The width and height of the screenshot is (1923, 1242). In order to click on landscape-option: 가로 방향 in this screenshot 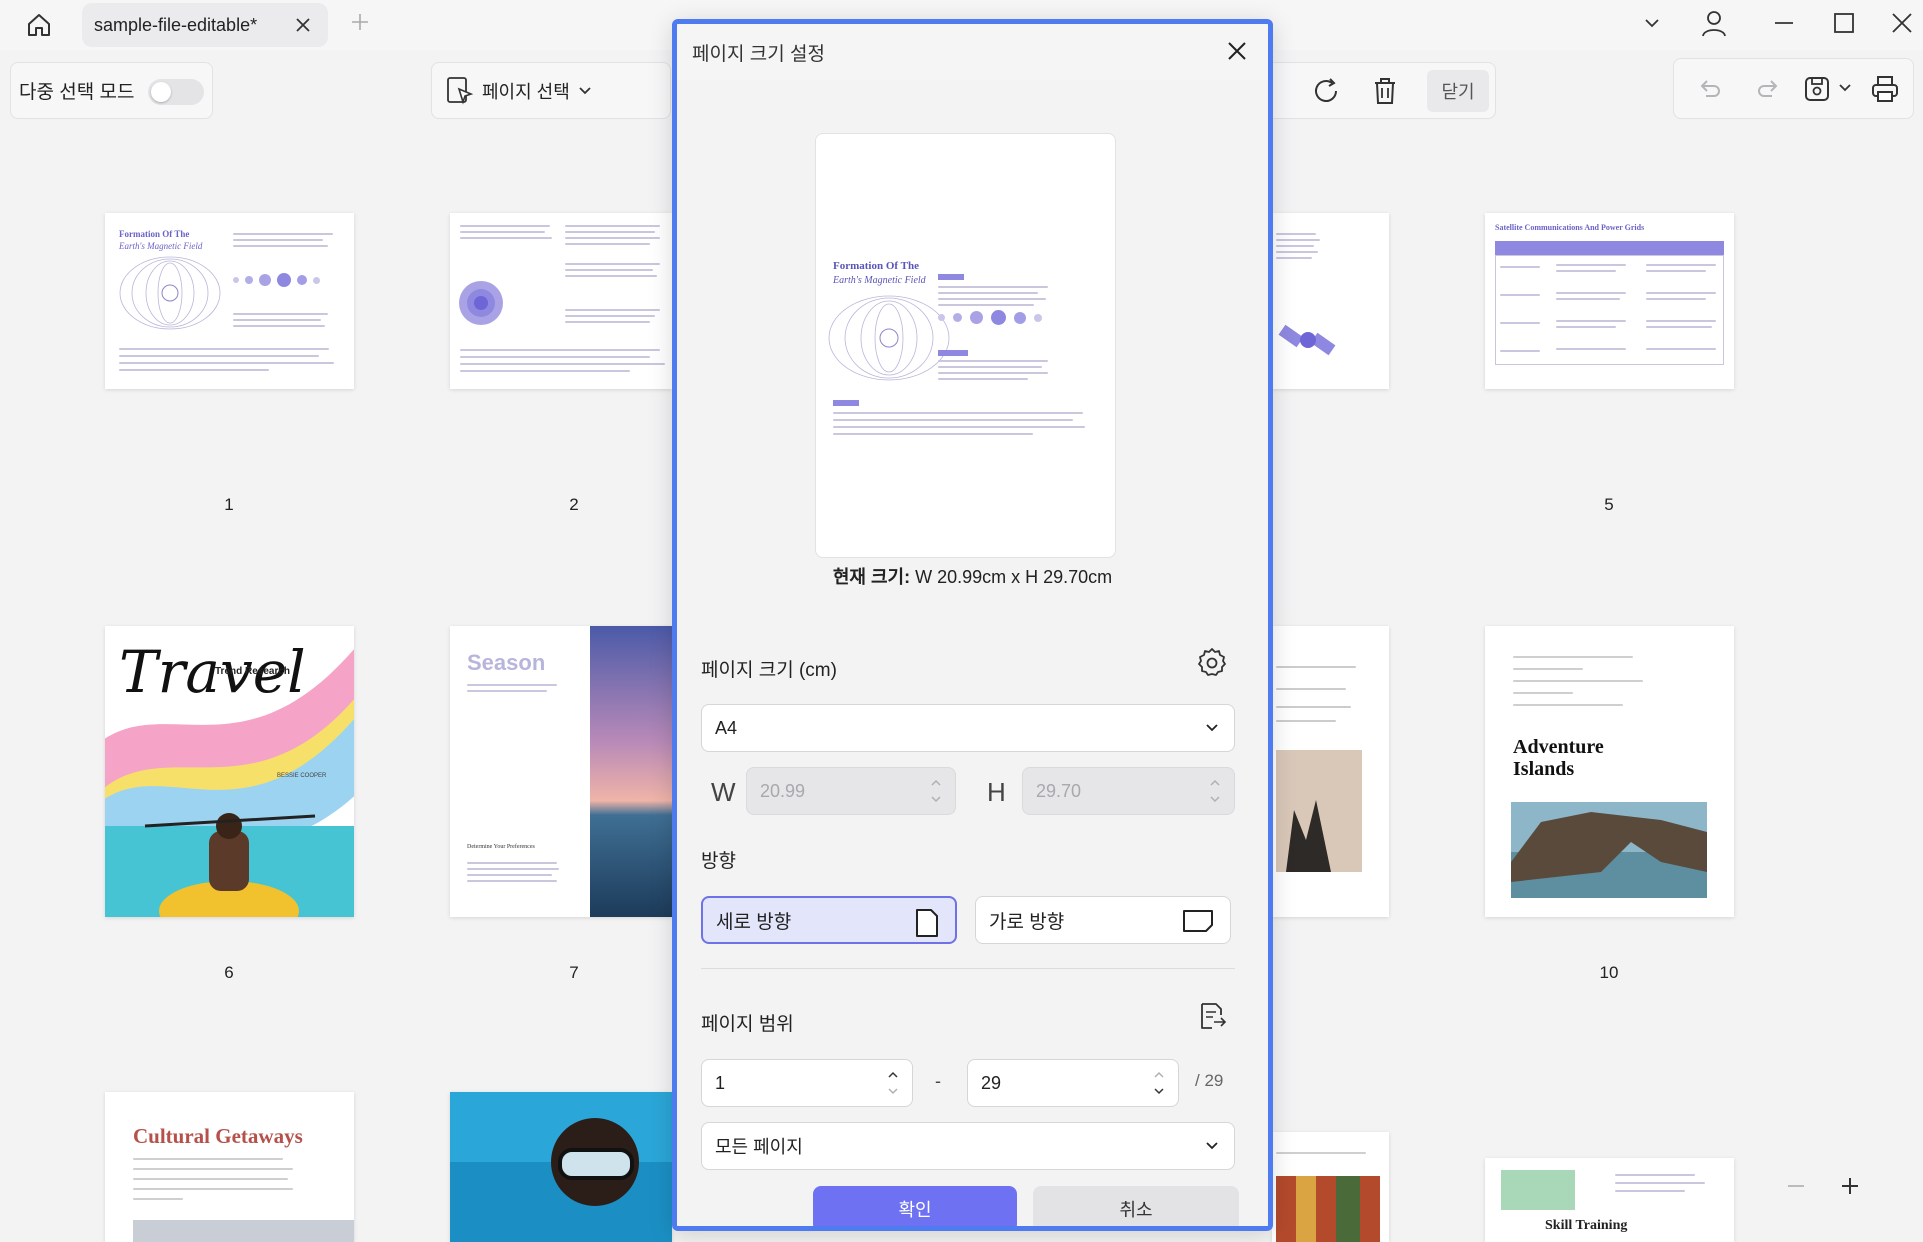, I will do `click(1103, 920)`.